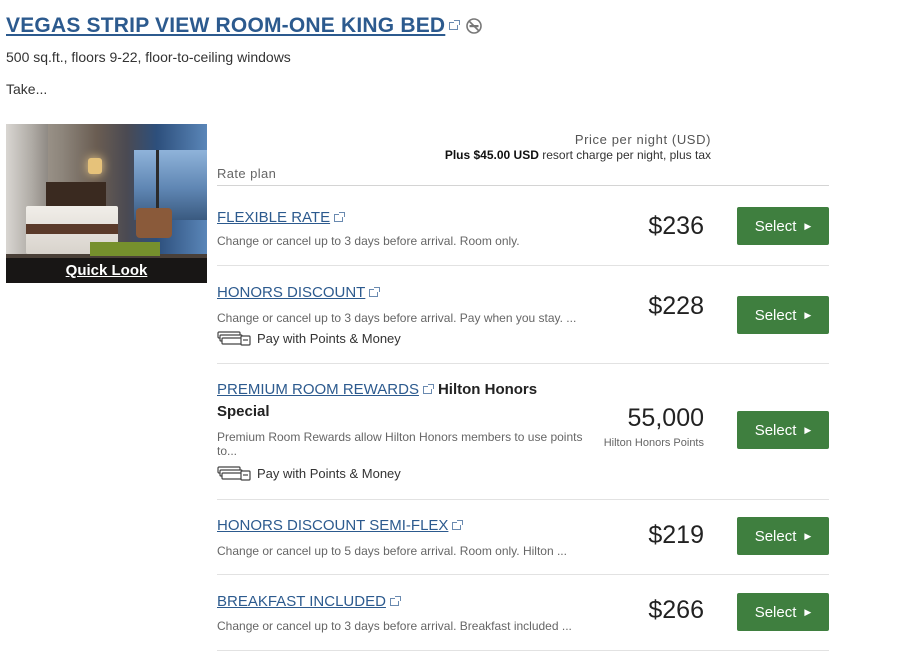 Image resolution: width=900 pixels, height=672 pixels. I want to click on room-title-link: VEGAS STRIP VIEW ROOM-ONE KING BED, so click(225, 26).